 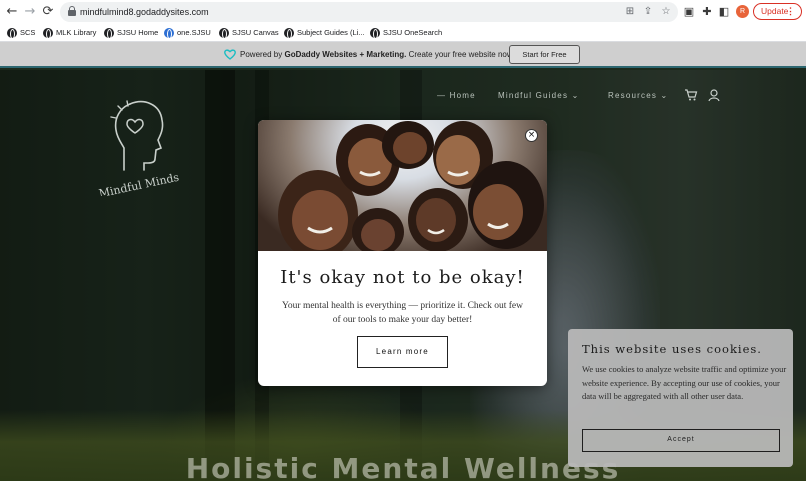 What do you see at coordinates (144, 12) in the screenshot?
I see `url-text: mindfulmind8.godaddysites.com` at bounding box center [144, 12].